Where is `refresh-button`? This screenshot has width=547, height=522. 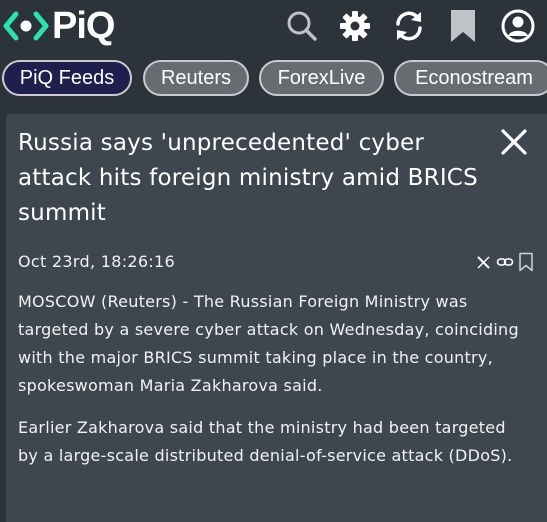
refresh-button is located at coordinates (409, 26).